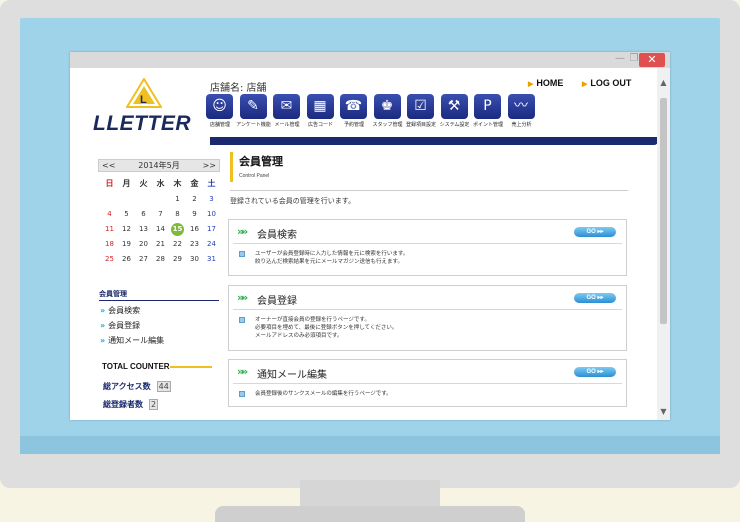  What do you see at coordinates (120, 310) in the screenshot?
I see `sidebar-item-member-search: » 会員検索` at bounding box center [120, 310].